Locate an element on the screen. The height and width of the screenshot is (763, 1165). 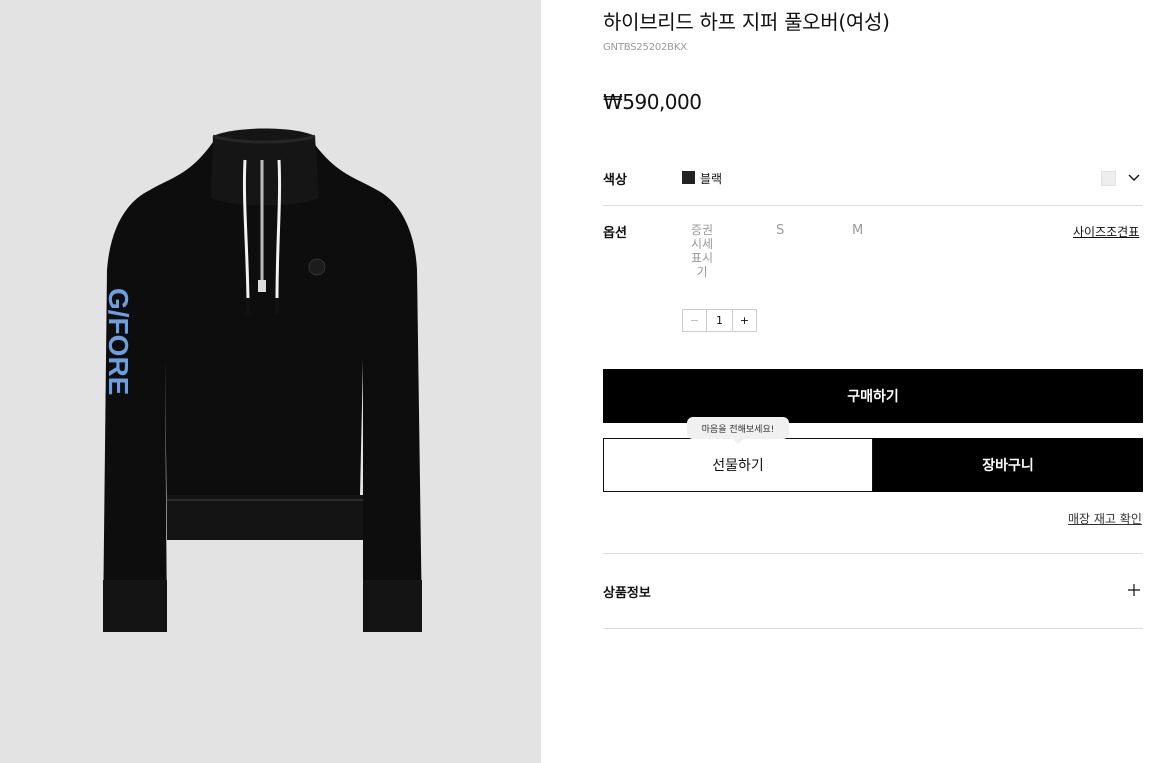
size-option-0: 증권시세표시기 is located at coordinates (702, 251).